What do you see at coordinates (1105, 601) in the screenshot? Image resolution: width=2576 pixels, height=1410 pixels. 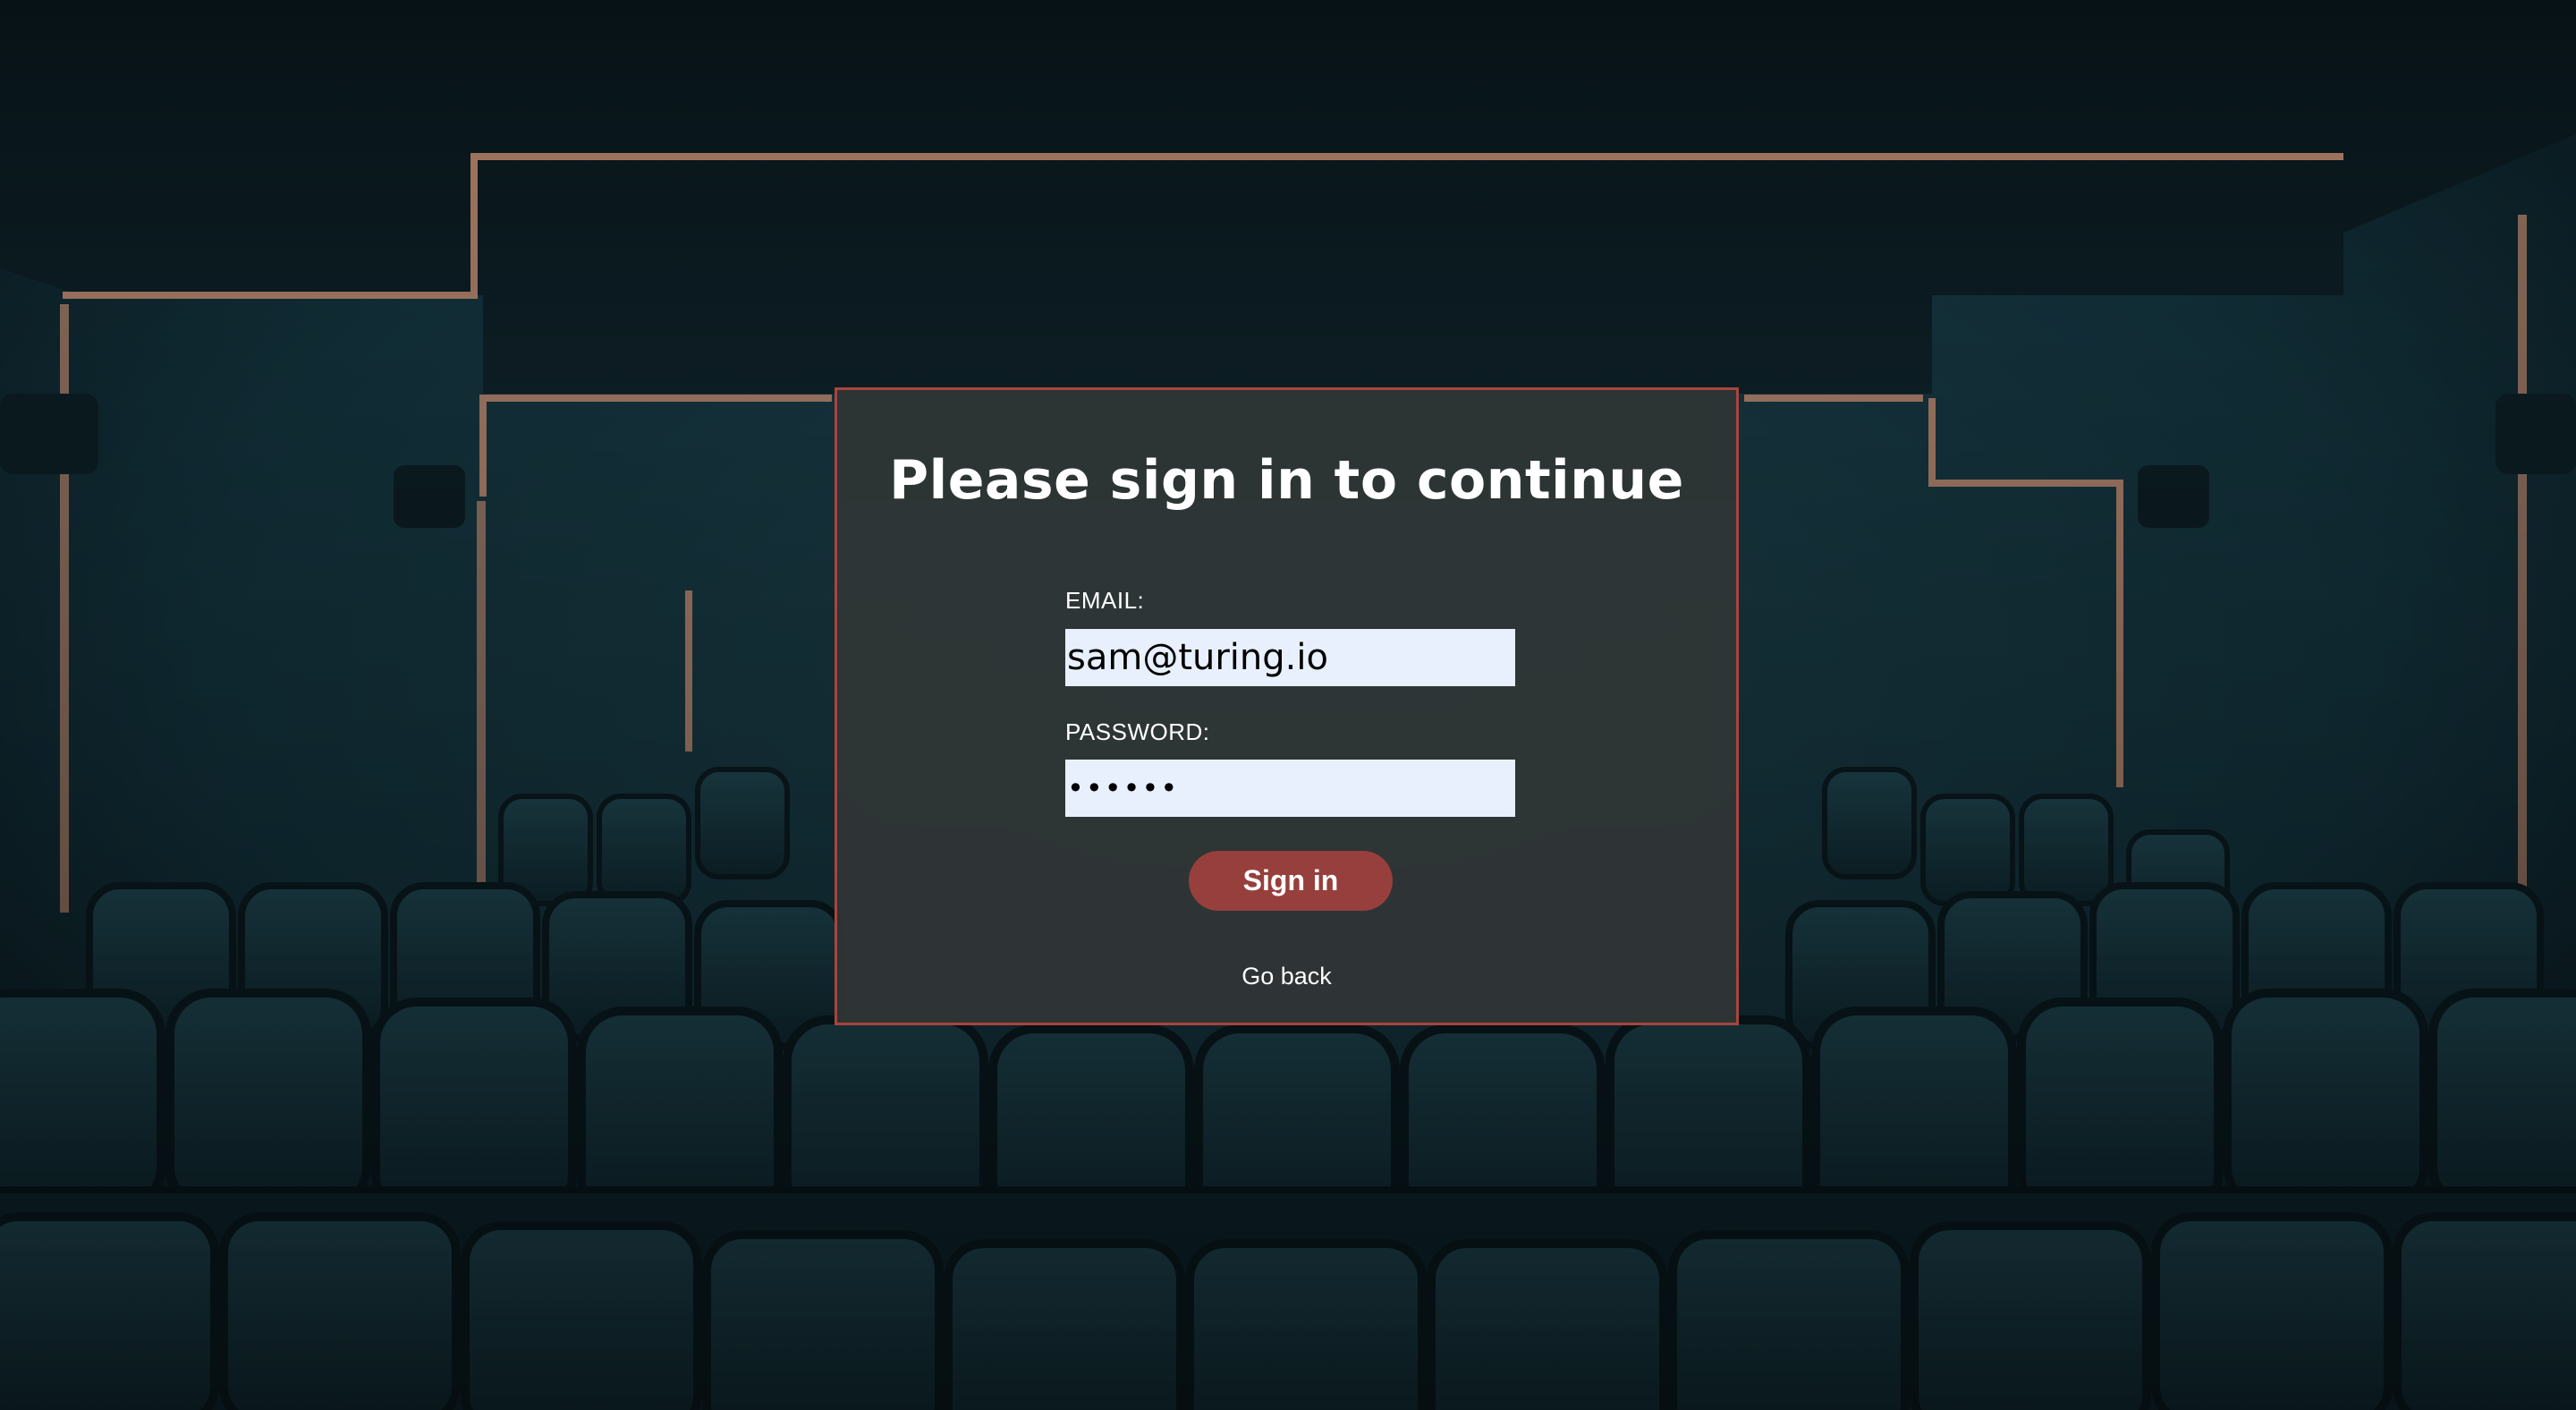 I see `email-label: EMAIL:` at bounding box center [1105, 601].